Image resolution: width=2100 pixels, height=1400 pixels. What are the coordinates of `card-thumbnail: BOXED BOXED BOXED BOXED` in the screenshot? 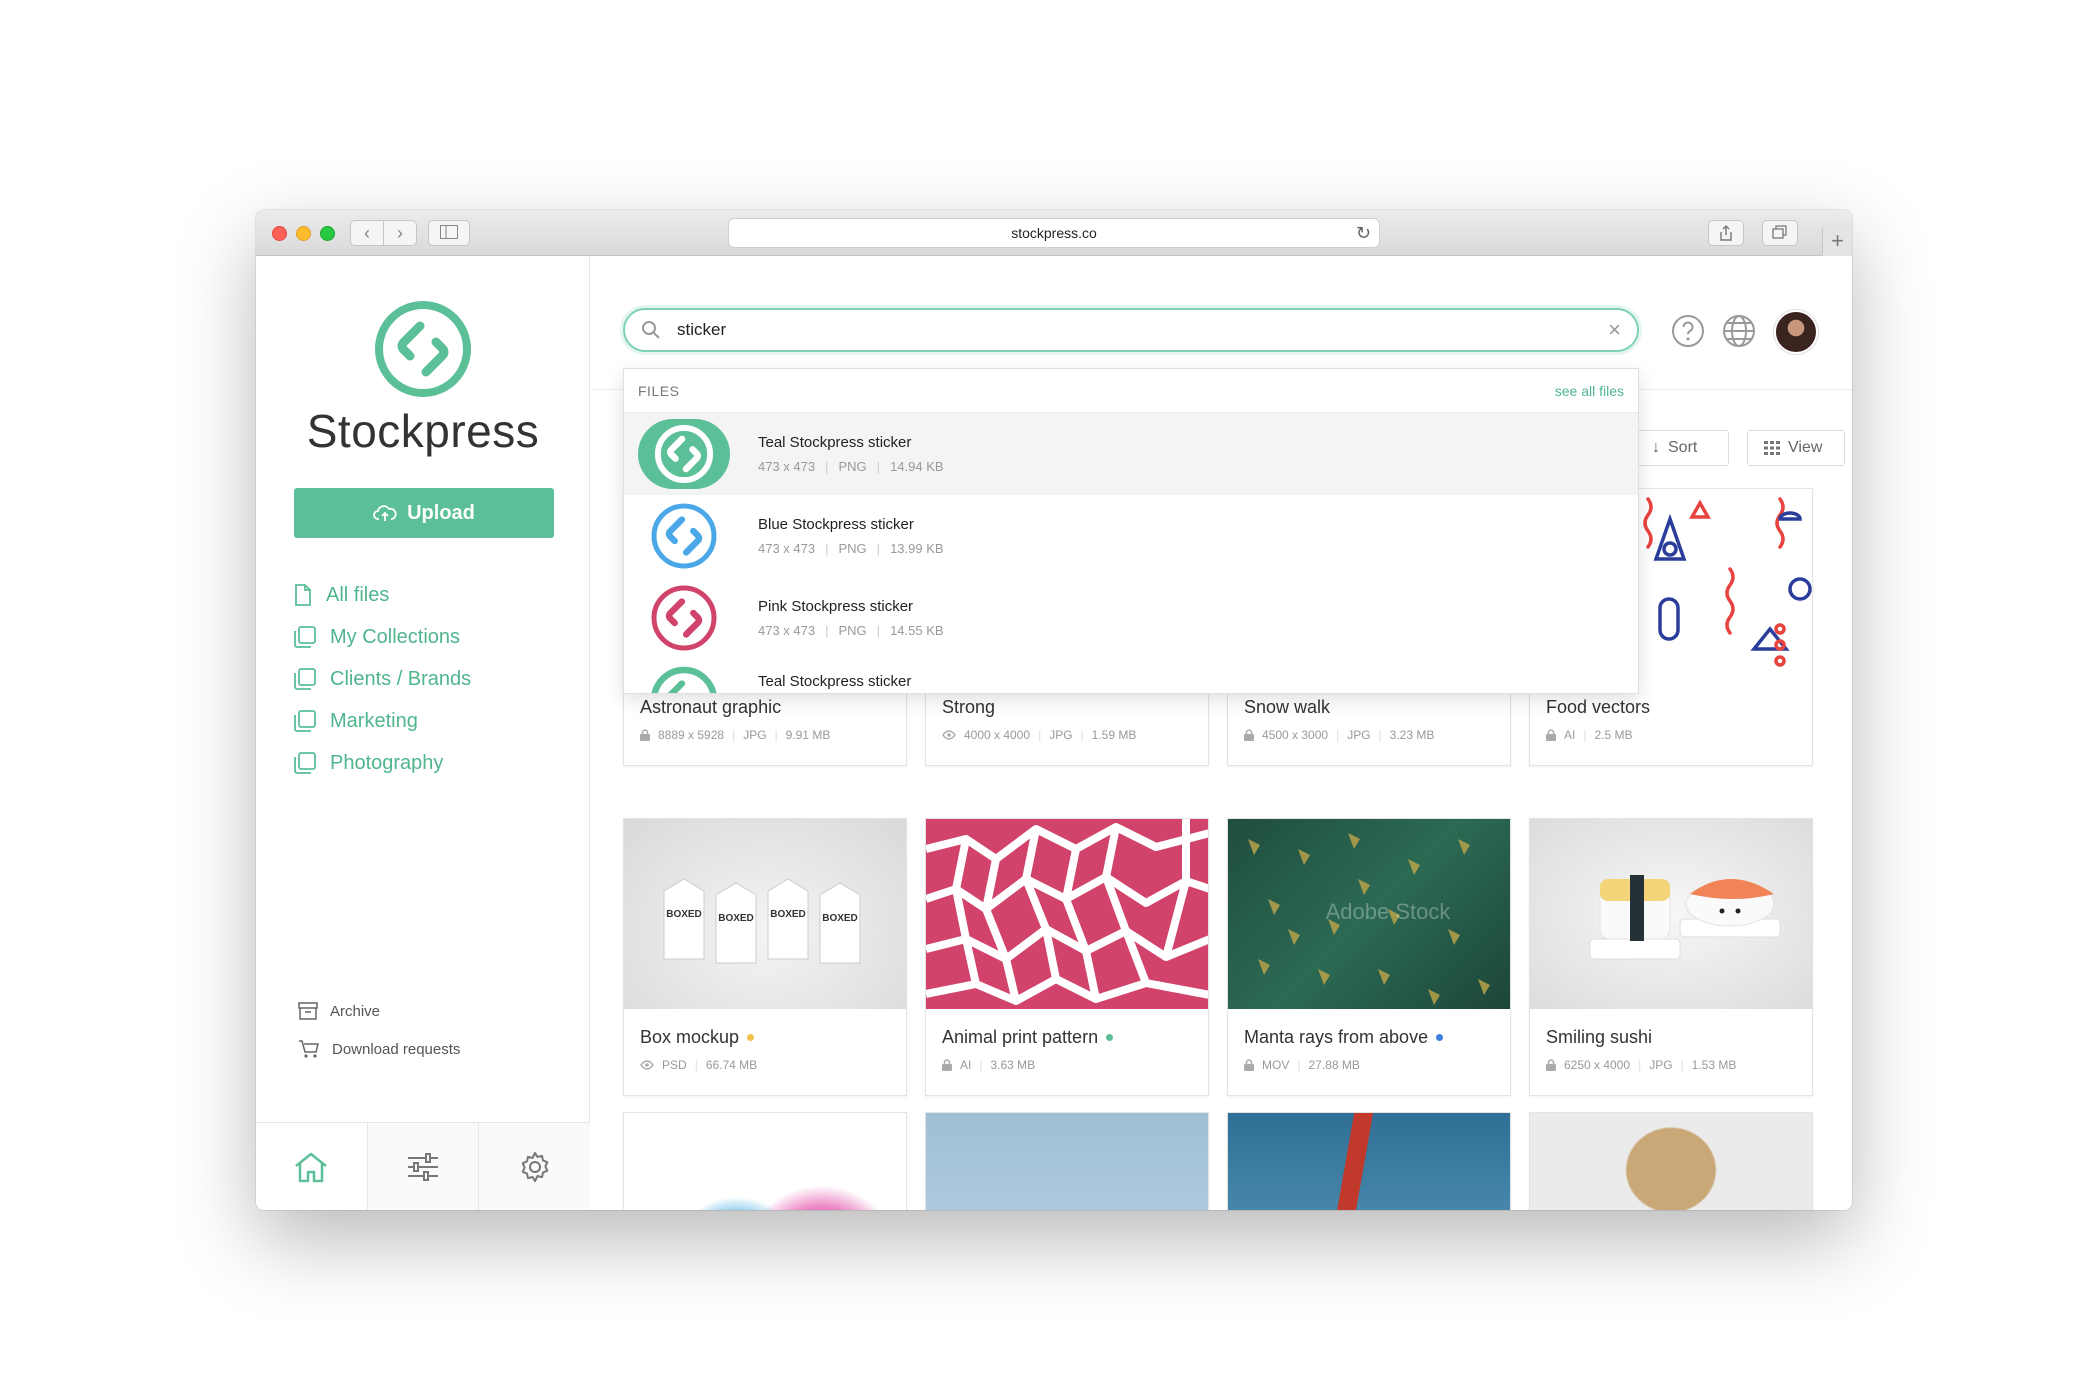 It's located at (765, 914).